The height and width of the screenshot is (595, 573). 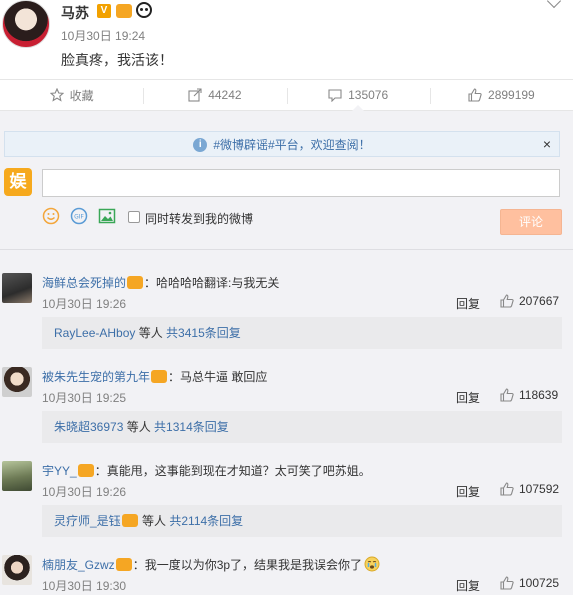 I want to click on image-icon, so click(x=107, y=216).